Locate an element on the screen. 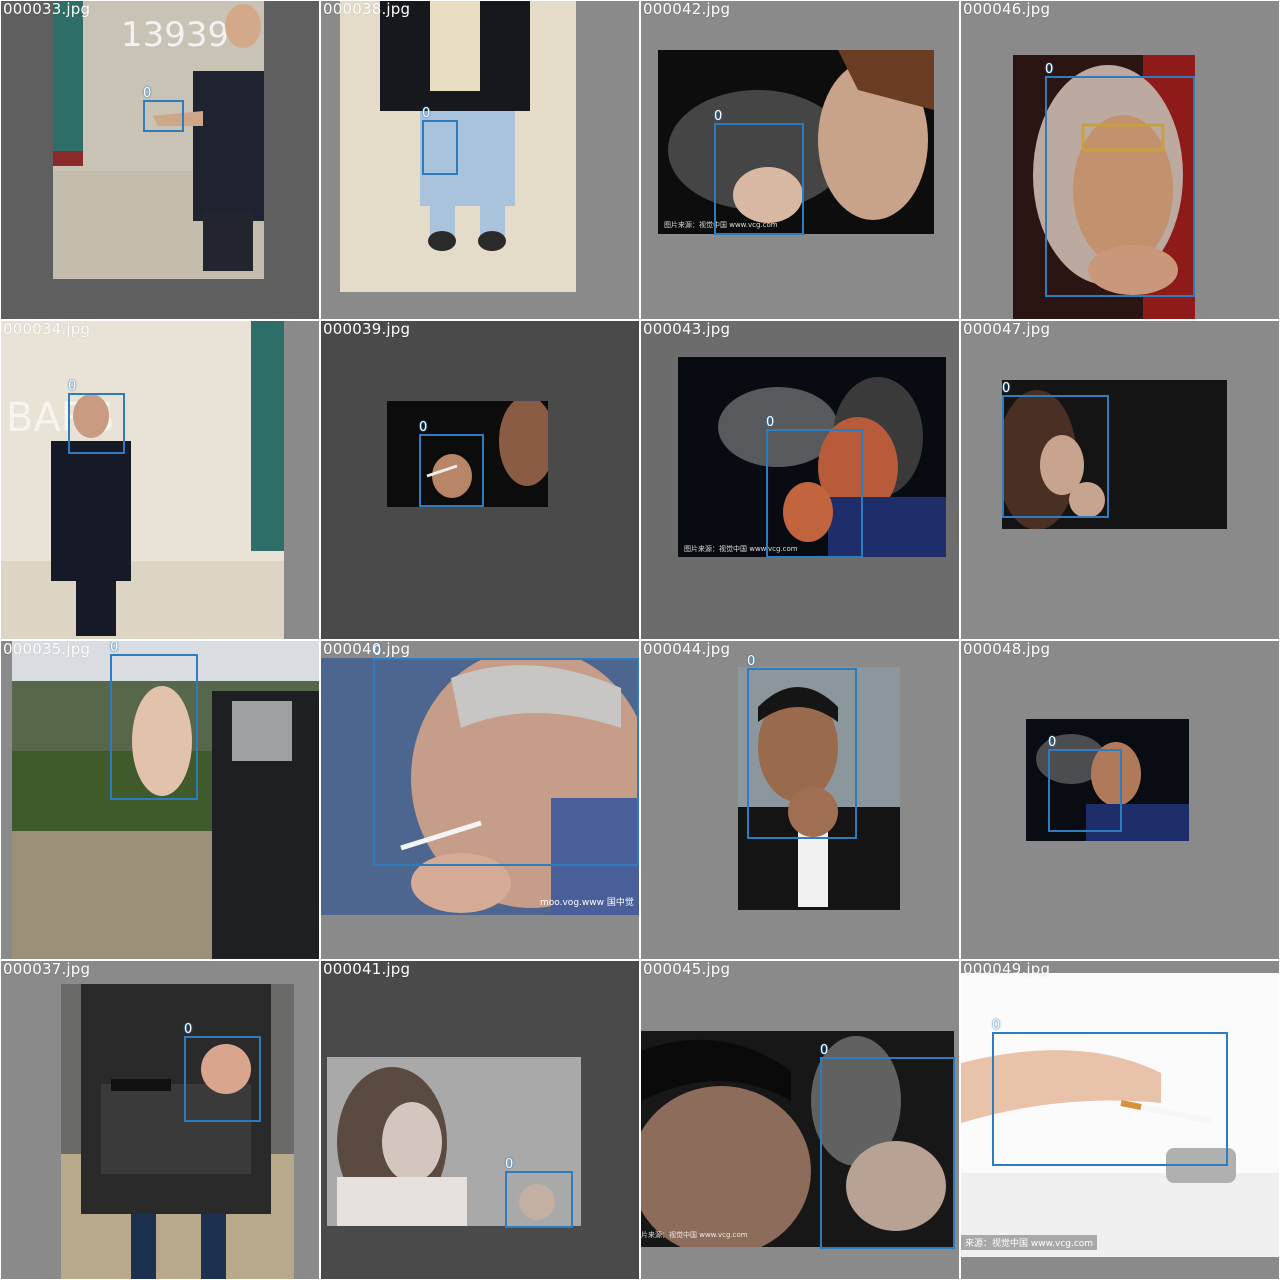  tile-000046: 0 000046.jpg is located at coordinates (1120, 160).